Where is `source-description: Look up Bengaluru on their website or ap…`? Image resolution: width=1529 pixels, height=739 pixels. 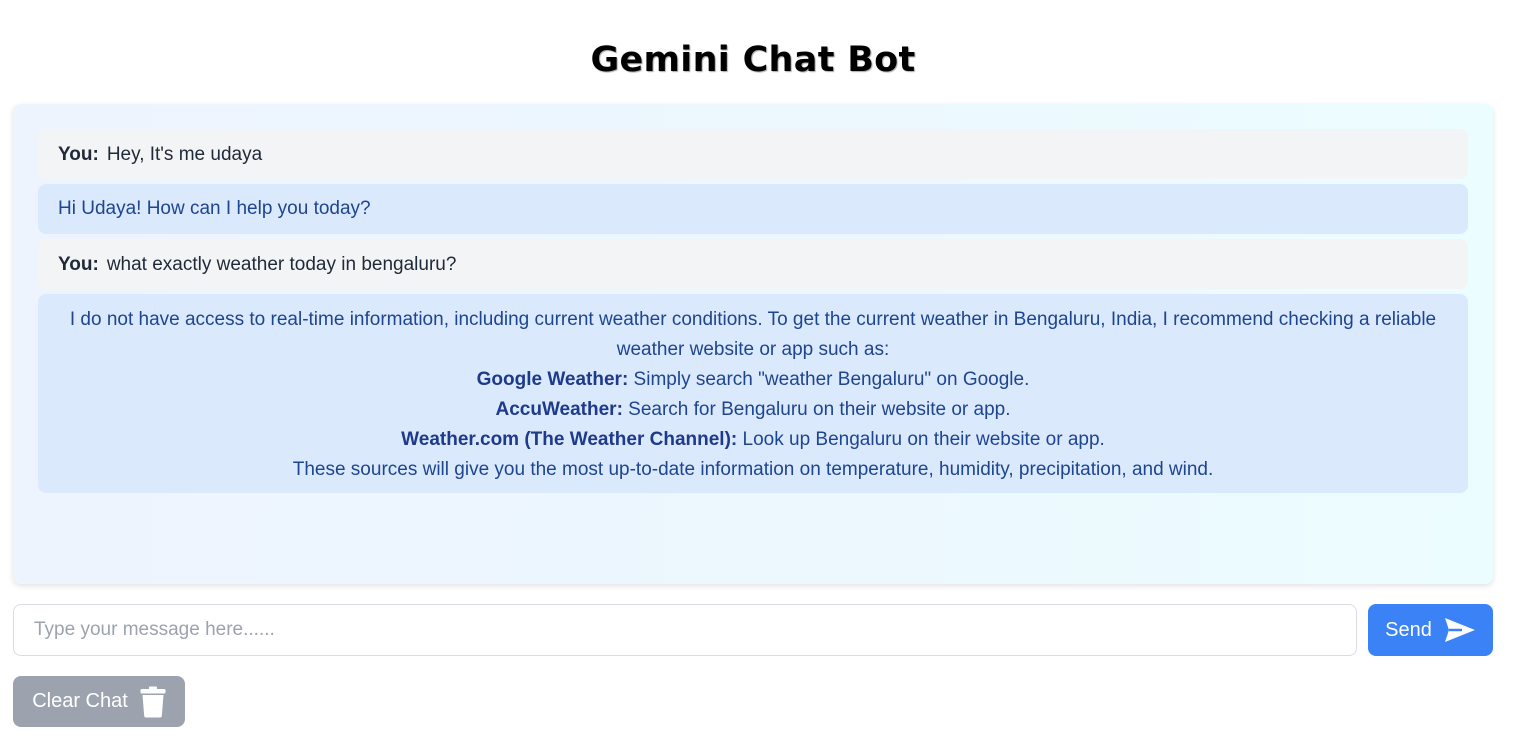
source-description: Look up Bengaluru on their website or ap… is located at coordinates (921, 439).